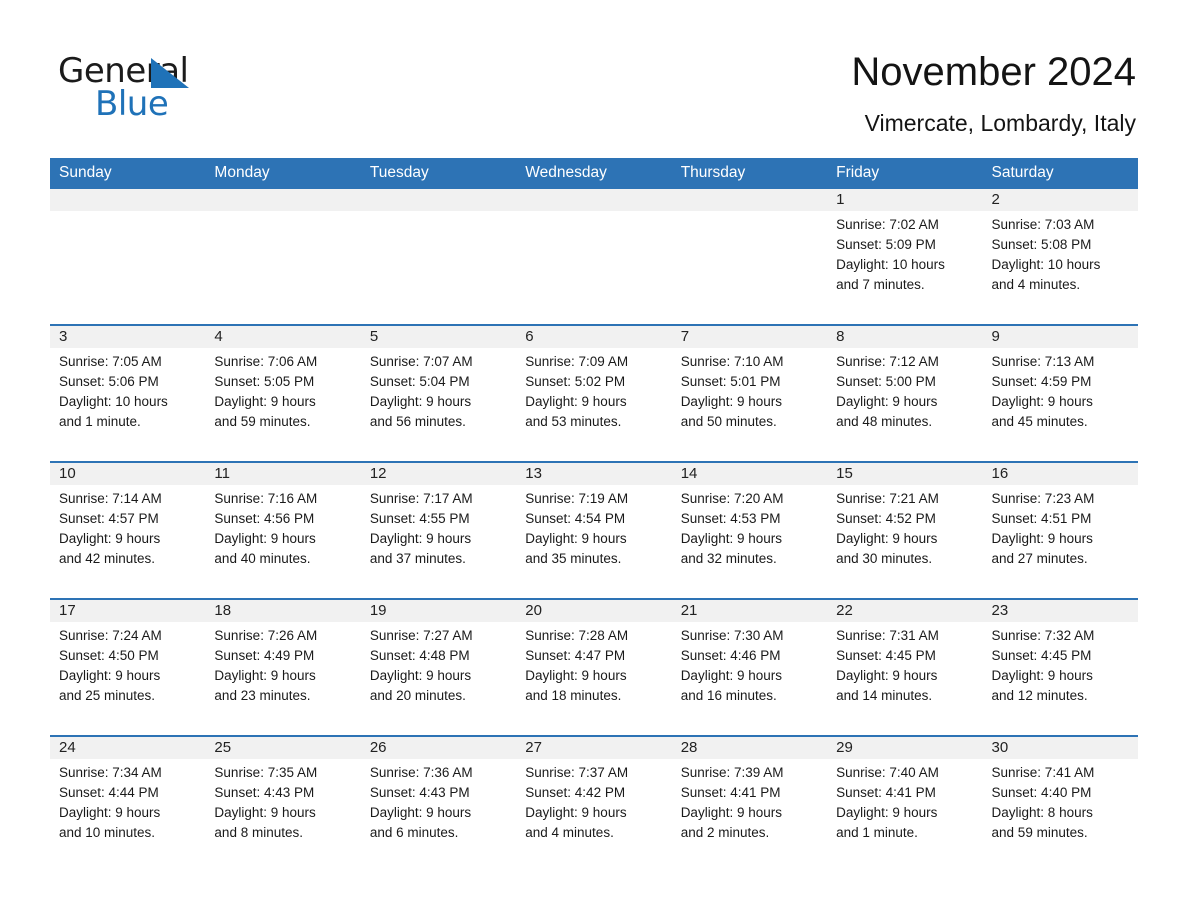  Describe the element at coordinates (109, 655) in the screenshot. I see `sunset-text: Sunset: 4:50 PM` at that location.